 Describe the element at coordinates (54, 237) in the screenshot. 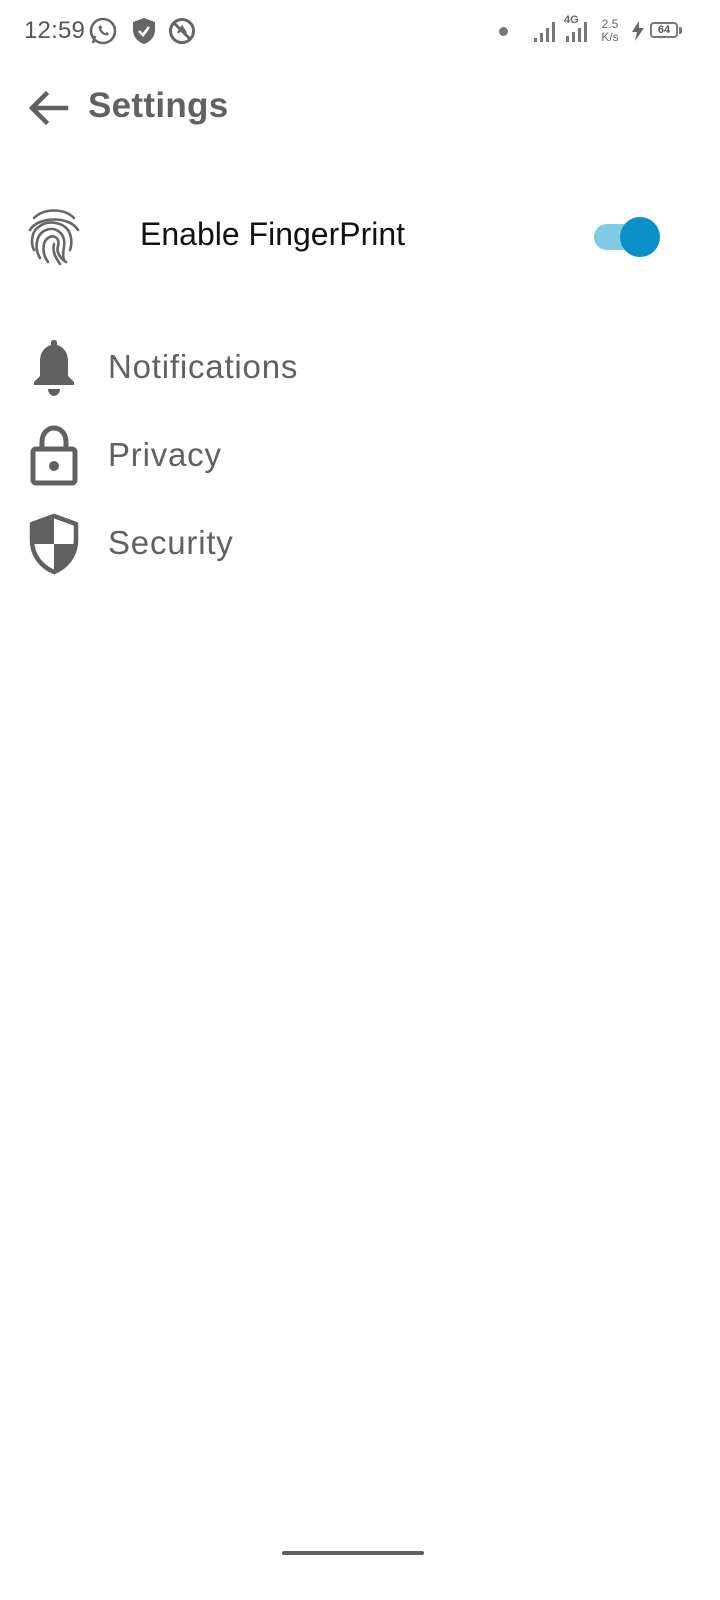

I see `fingerprint-icon` at that location.